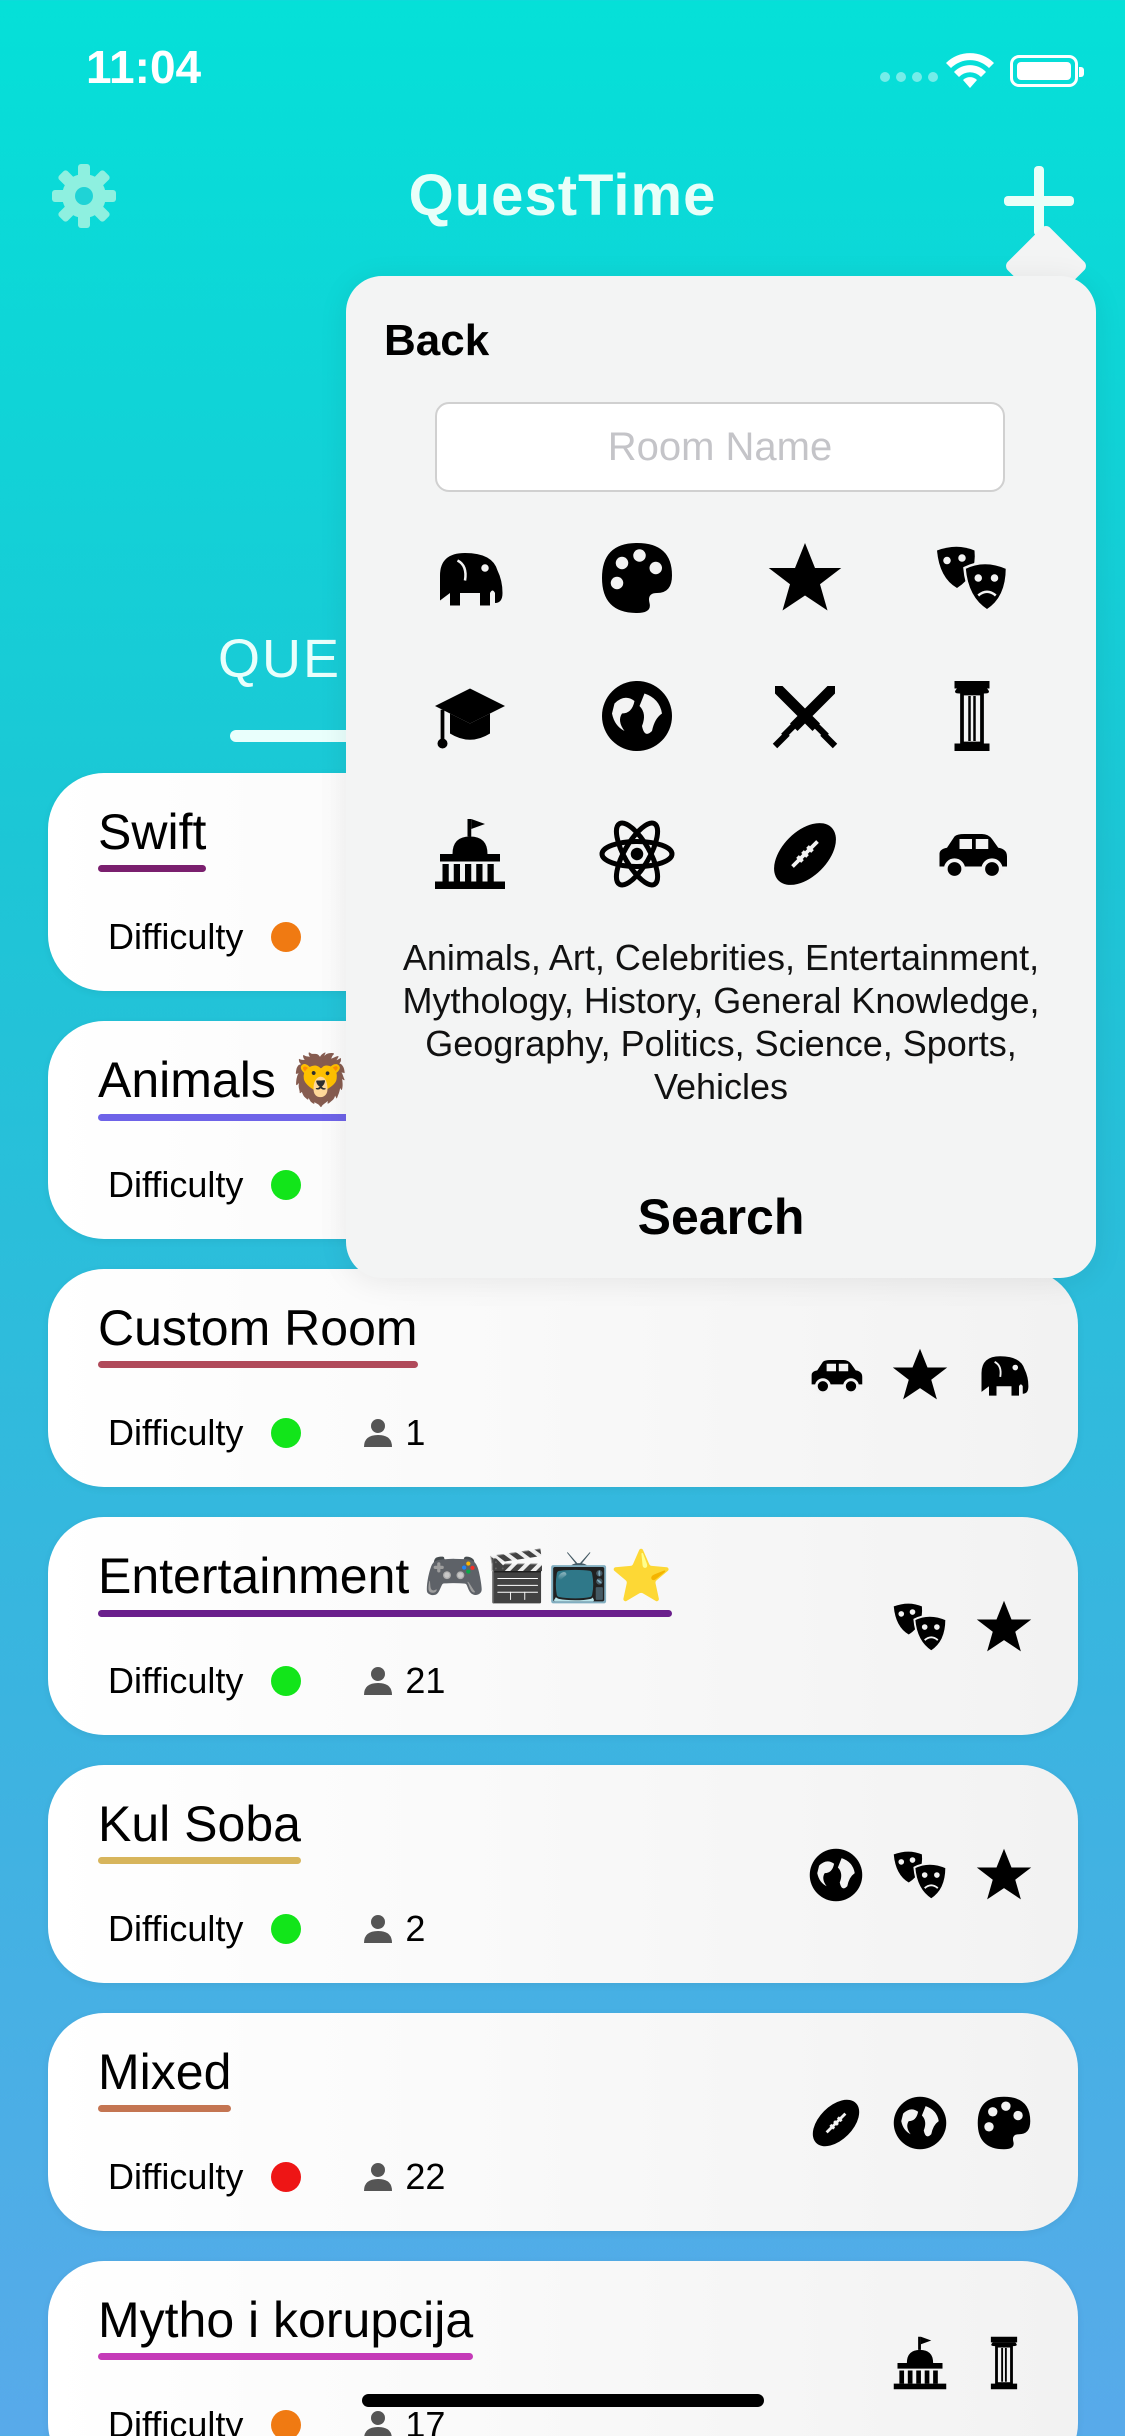  I want to click on category-celebrities, so click(805, 578).